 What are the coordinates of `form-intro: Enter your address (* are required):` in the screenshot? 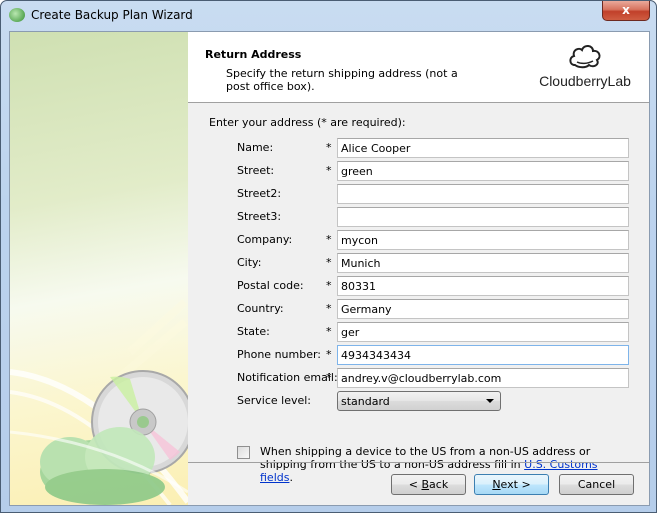 It's located at (307, 122).